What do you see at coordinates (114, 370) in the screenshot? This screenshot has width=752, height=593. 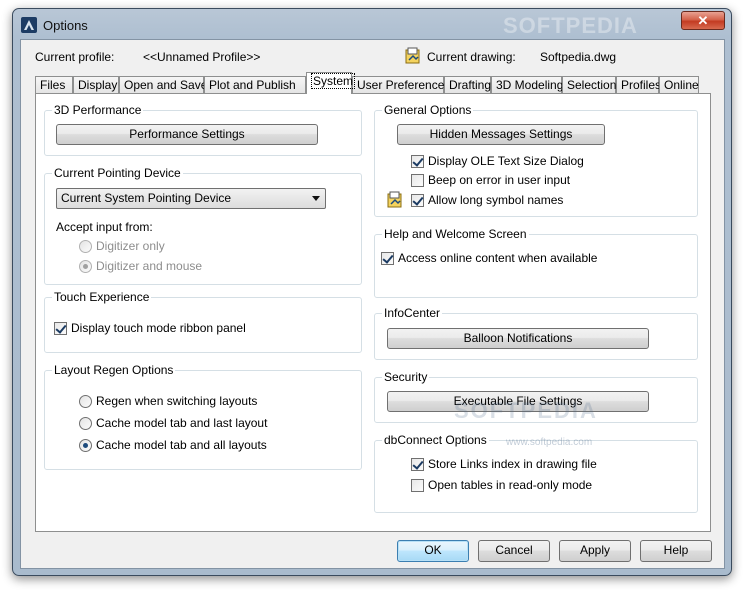 I see `group-title: Layout Regen Options` at bounding box center [114, 370].